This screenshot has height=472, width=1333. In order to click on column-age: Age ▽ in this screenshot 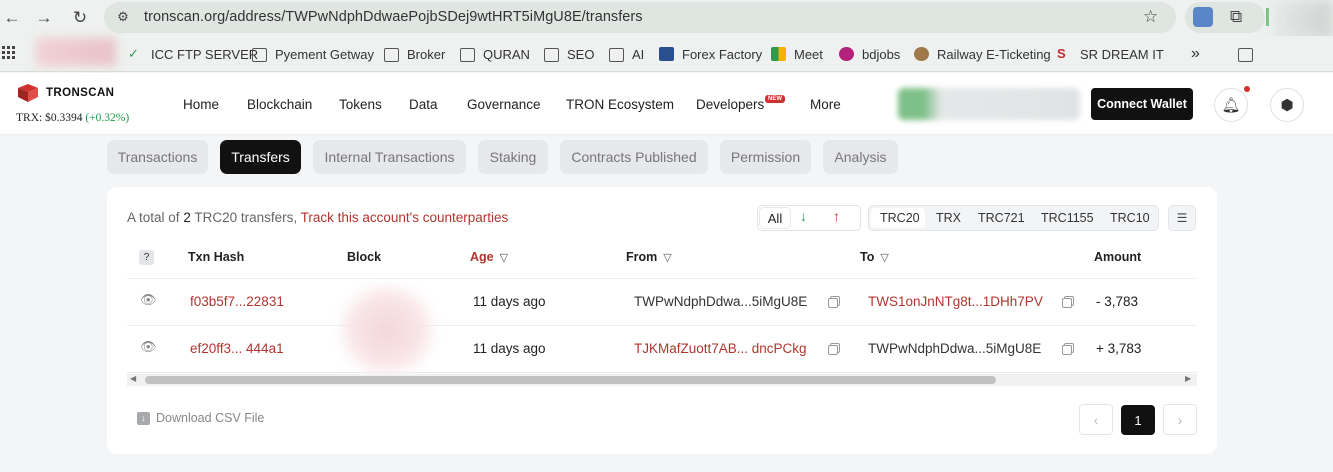, I will do `click(489, 257)`.